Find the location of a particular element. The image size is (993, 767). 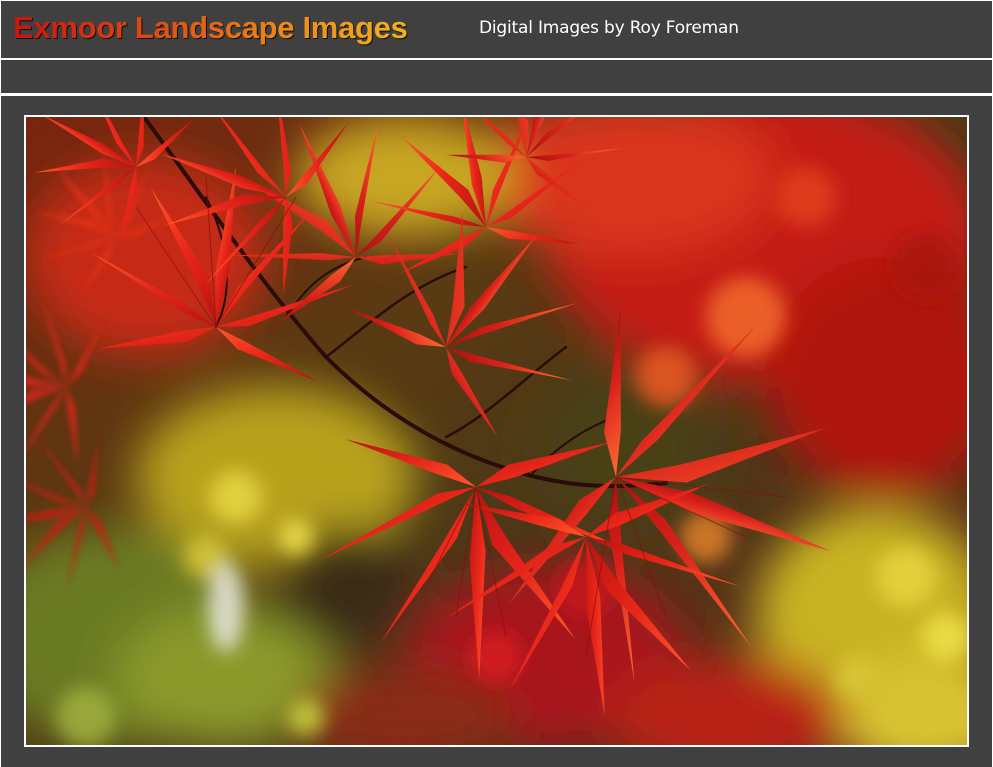

site-title: Exmoor Landscape Images is located at coordinates (210, 28).